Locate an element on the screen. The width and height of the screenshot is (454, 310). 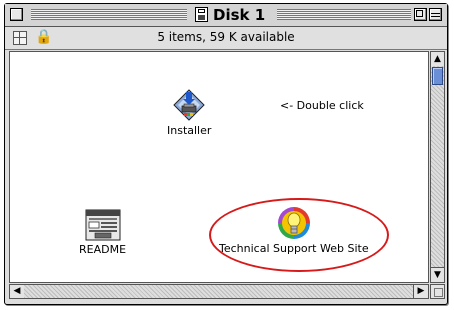
close-box-button is located at coordinates (16, 14).